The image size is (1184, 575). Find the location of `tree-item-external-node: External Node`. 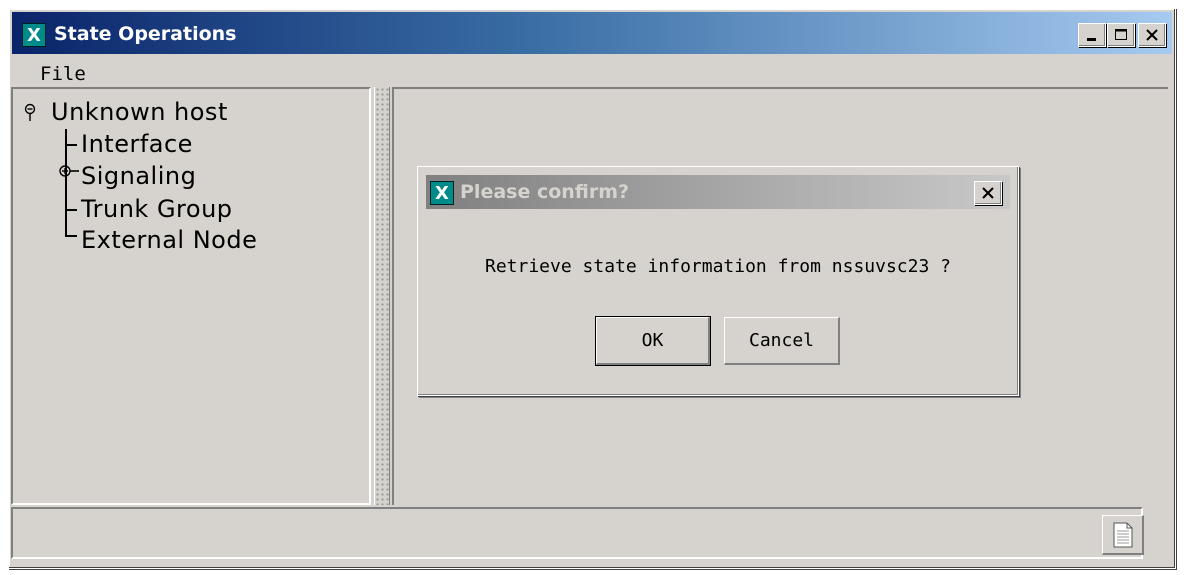

tree-item-external-node: External Node is located at coordinates (169, 240).